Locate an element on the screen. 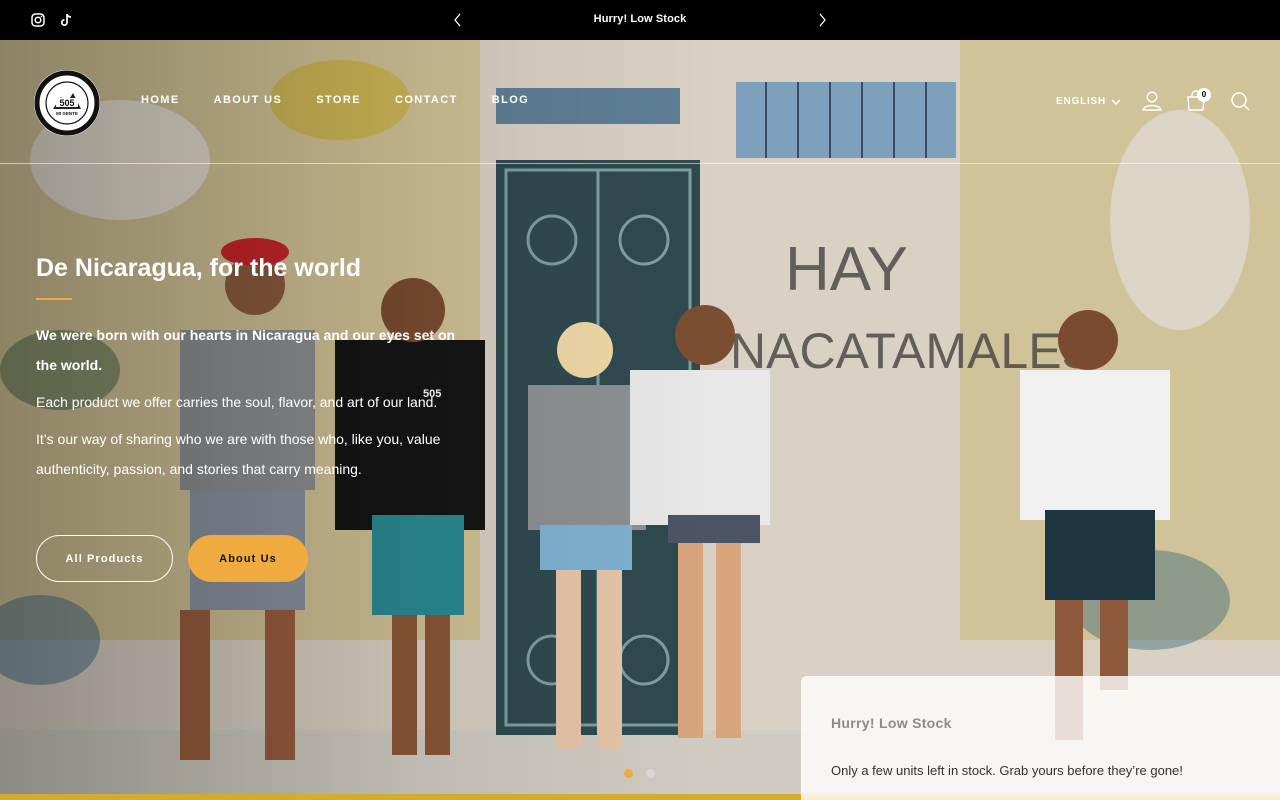 The image size is (1280, 800). wall-text-hay: HAY is located at coordinates (846, 269).